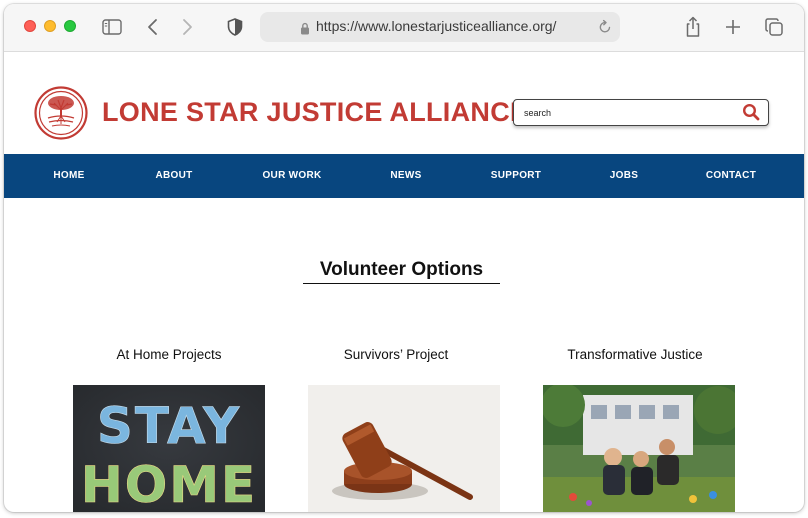 The image size is (808, 518). Describe the element at coordinates (68, 176) in the screenshot. I see `nav-item-home: HOME` at that location.